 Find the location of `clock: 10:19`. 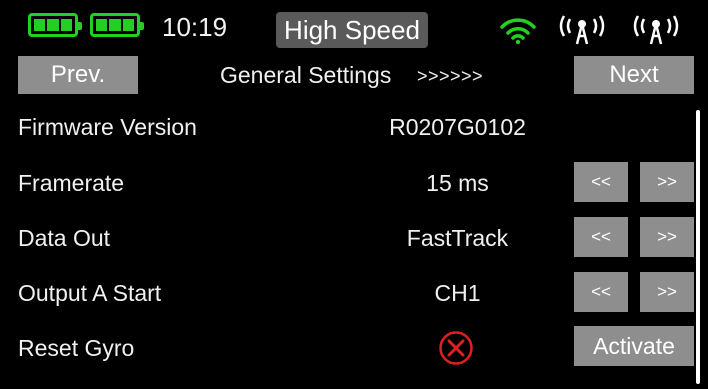

clock: 10:19 is located at coordinates (195, 27).